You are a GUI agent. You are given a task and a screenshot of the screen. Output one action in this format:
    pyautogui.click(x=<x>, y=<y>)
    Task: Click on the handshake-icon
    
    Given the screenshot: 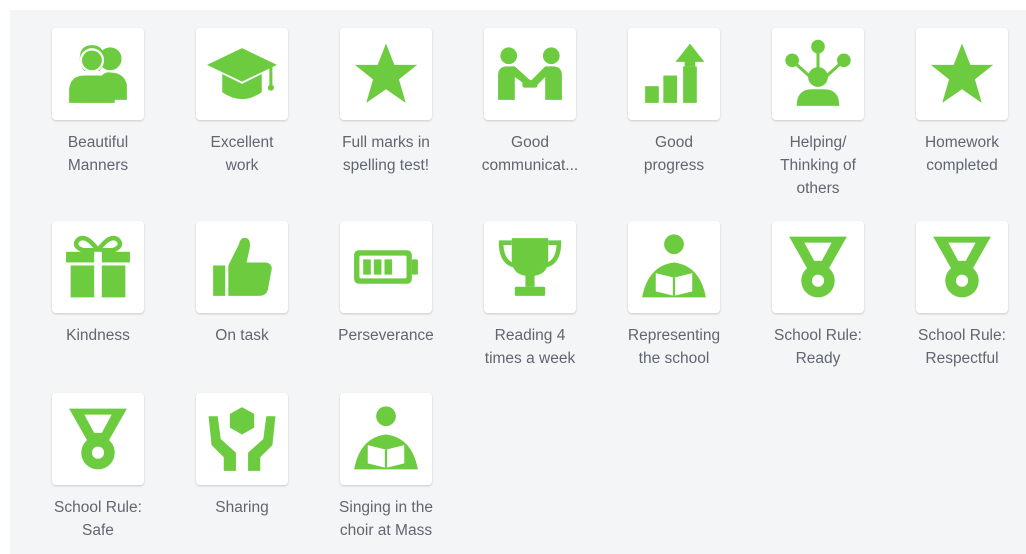 What is the action you would take?
    pyautogui.click(x=530, y=73)
    